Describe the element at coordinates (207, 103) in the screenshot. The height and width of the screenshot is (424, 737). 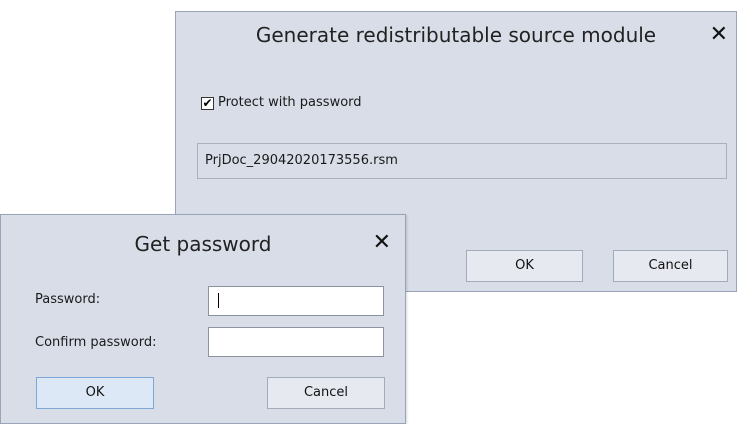
I see `protect-password-checkbox: ✔` at that location.